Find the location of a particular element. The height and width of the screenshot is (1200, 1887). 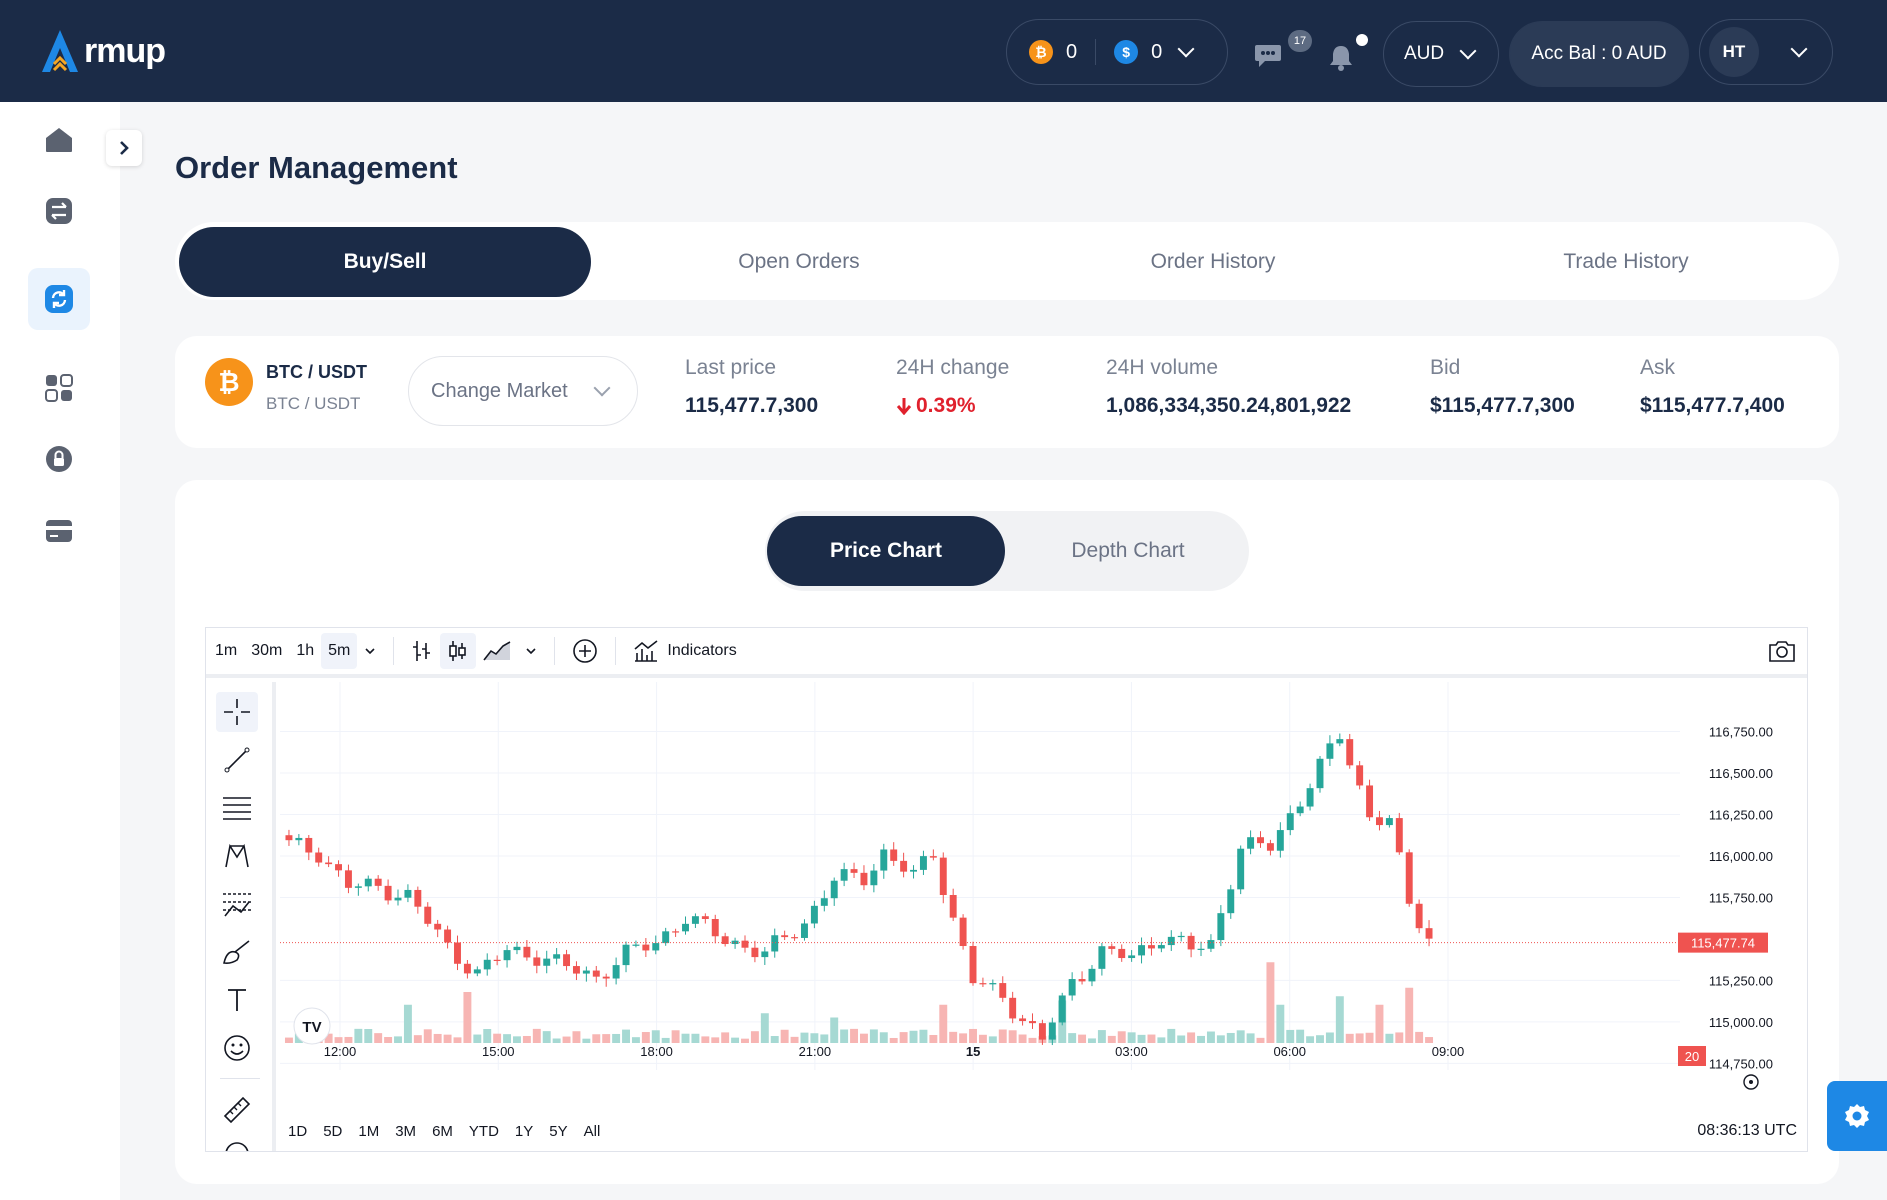

trendline-tool is located at coordinates (237, 760).